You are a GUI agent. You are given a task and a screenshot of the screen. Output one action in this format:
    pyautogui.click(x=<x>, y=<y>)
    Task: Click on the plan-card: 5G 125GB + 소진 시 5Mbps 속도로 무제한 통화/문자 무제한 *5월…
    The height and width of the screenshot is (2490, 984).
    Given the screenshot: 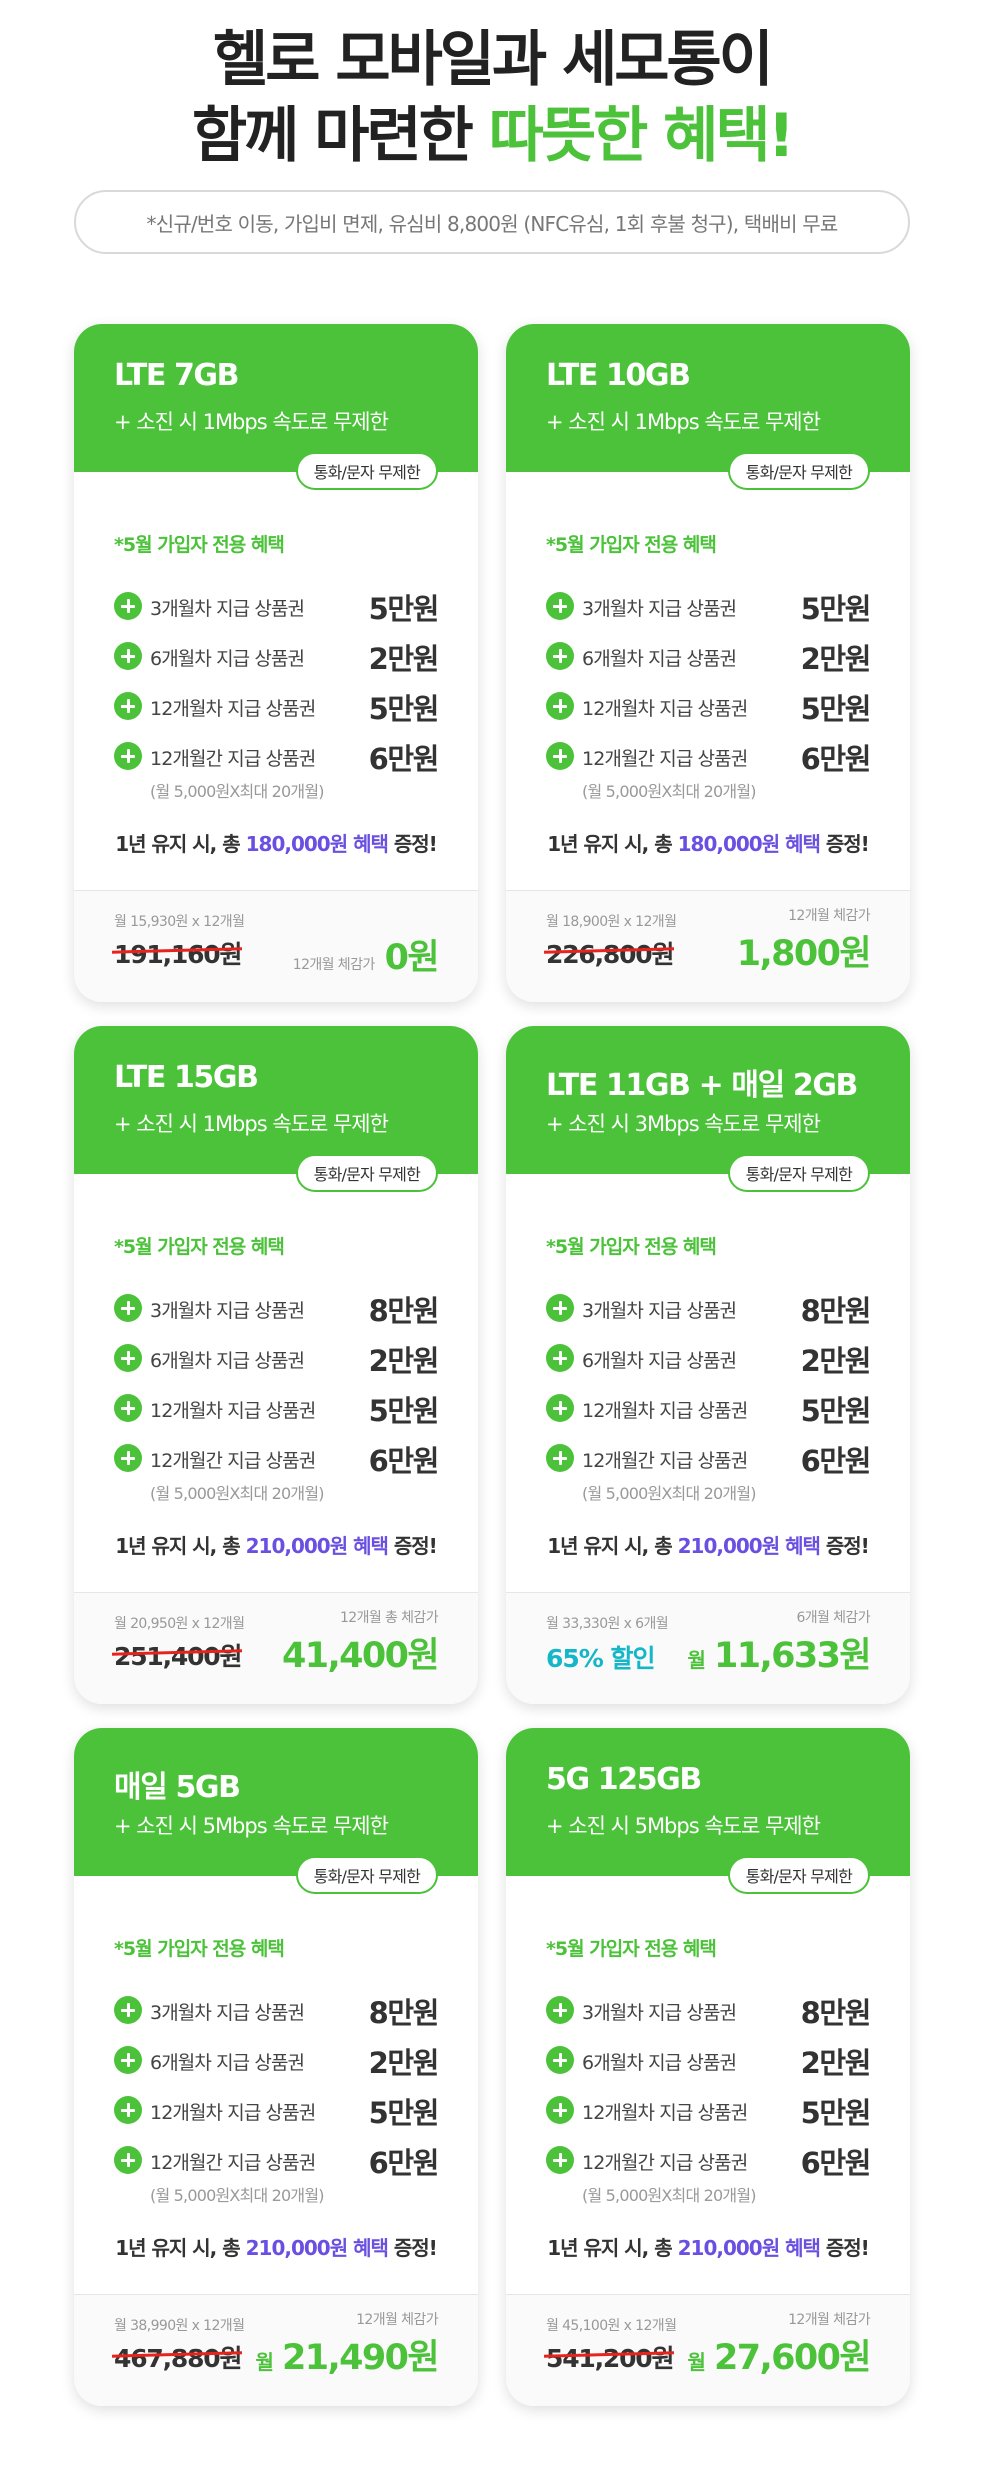 What is the action you would take?
    pyautogui.click(x=708, y=2067)
    